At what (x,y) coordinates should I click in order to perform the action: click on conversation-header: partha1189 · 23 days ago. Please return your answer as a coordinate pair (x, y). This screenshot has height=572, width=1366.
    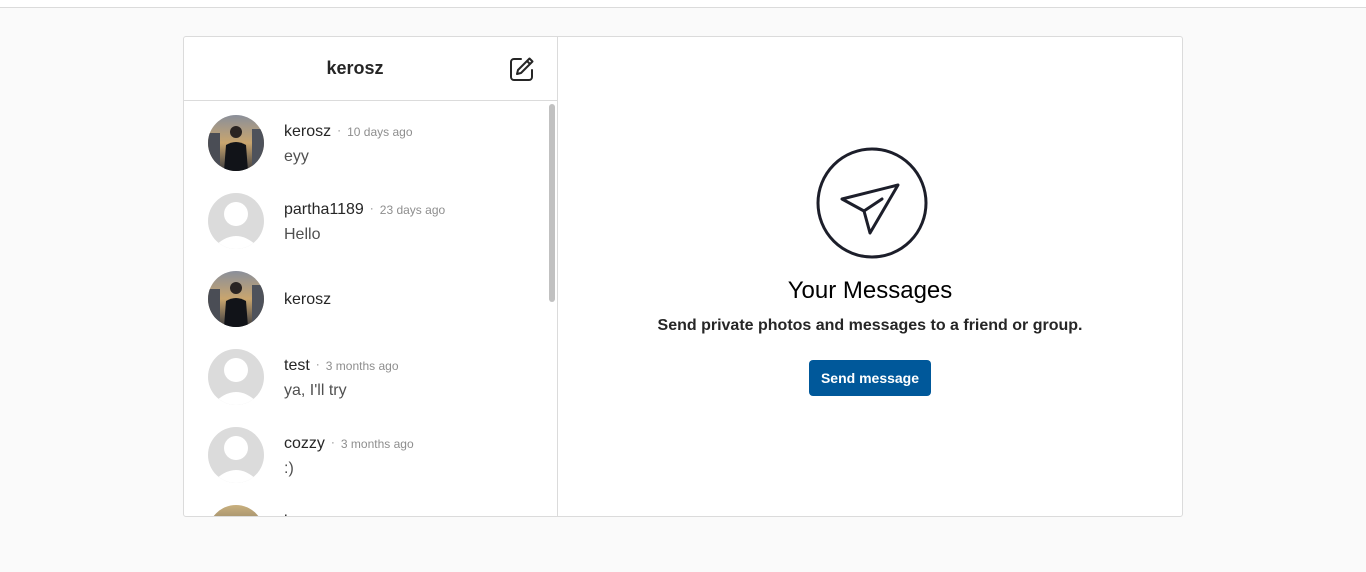
    Looking at the image, I should click on (364, 210).